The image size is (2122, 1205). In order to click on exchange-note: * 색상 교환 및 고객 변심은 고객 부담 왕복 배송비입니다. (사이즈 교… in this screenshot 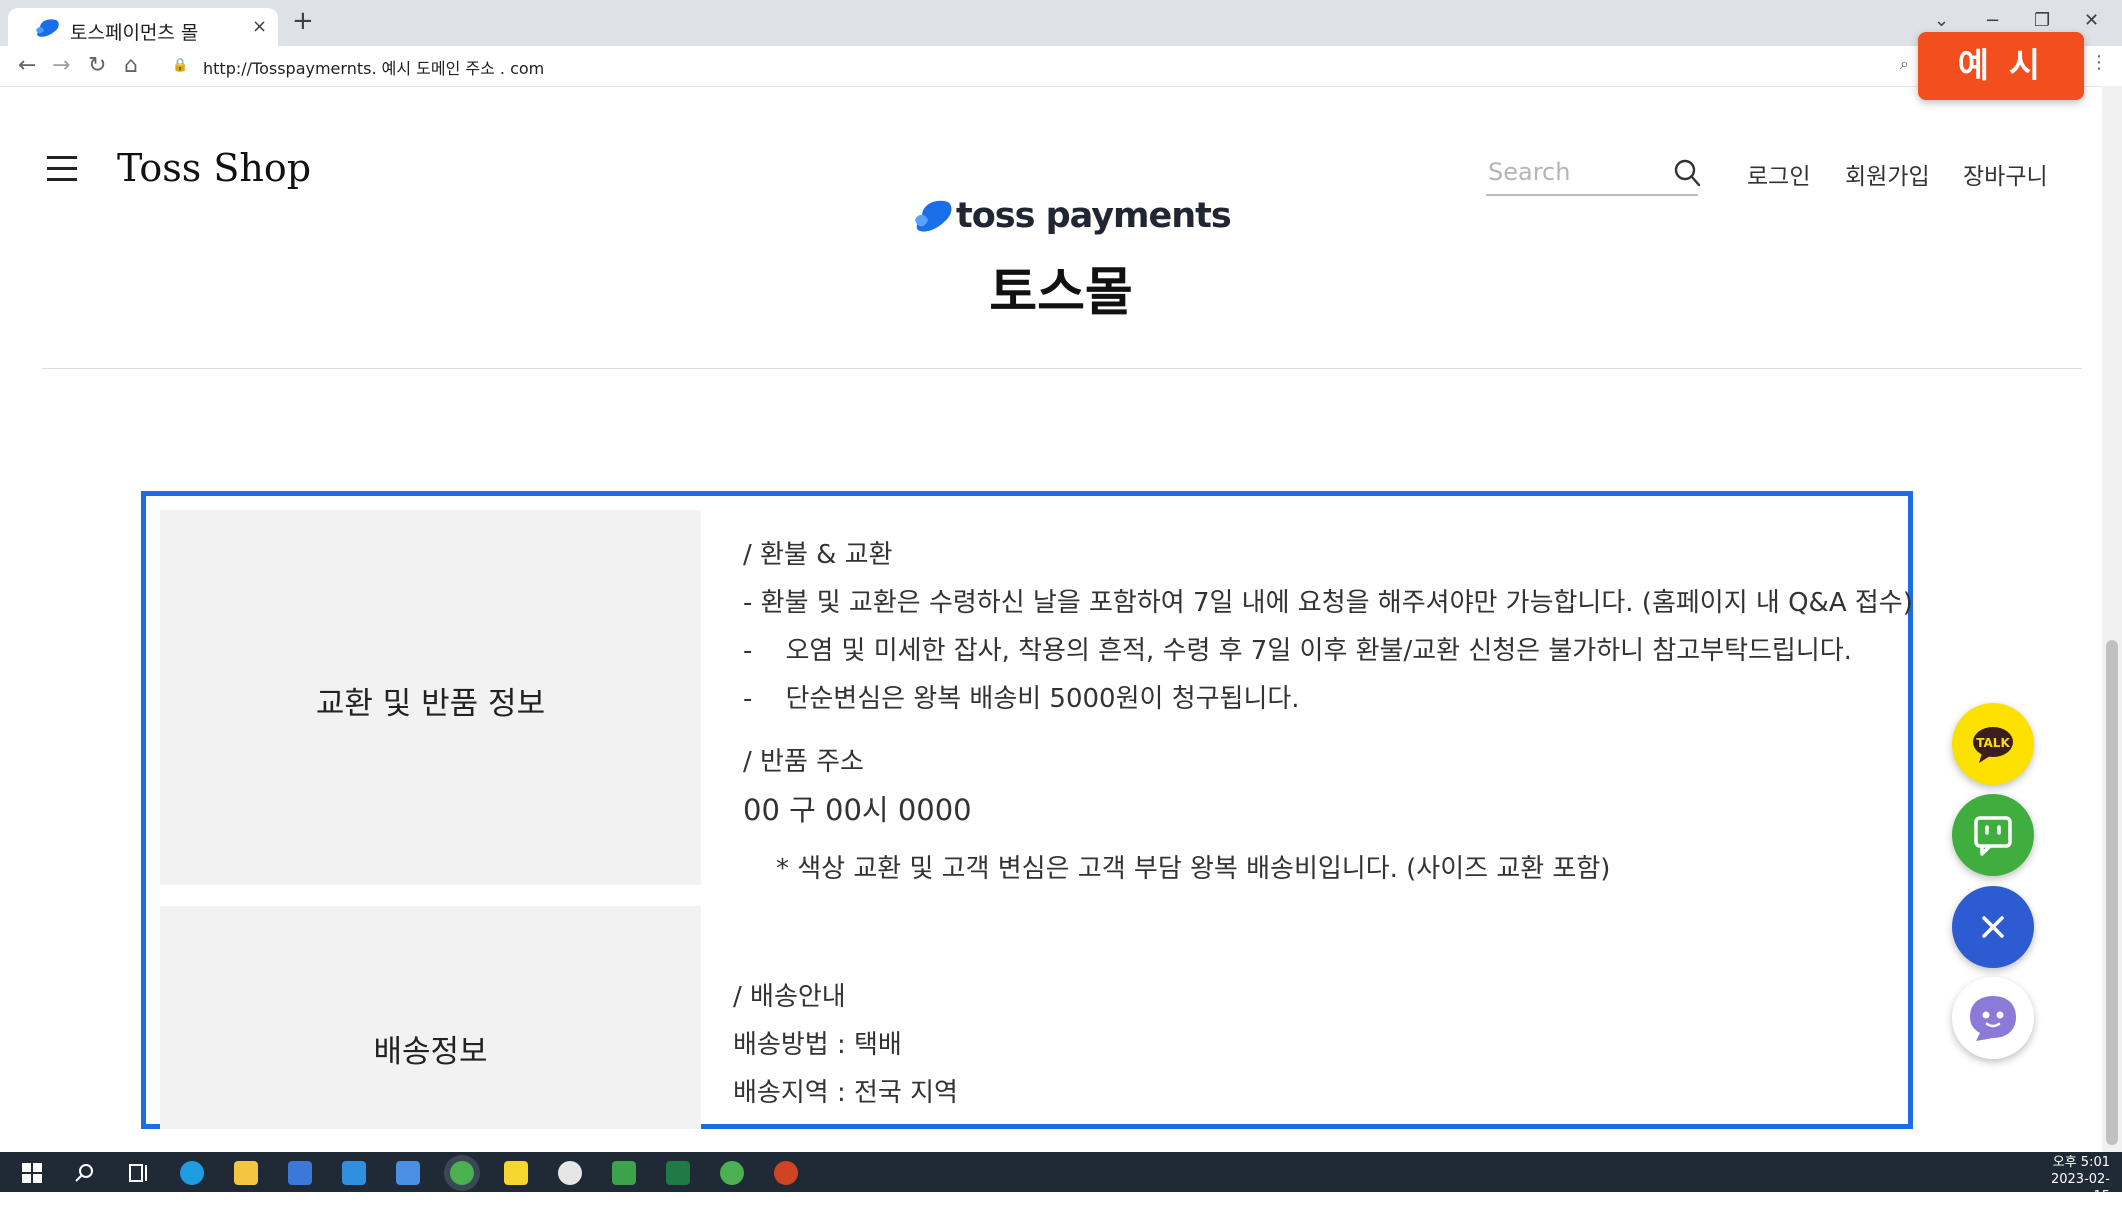, I will do `click(1193, 869)`.